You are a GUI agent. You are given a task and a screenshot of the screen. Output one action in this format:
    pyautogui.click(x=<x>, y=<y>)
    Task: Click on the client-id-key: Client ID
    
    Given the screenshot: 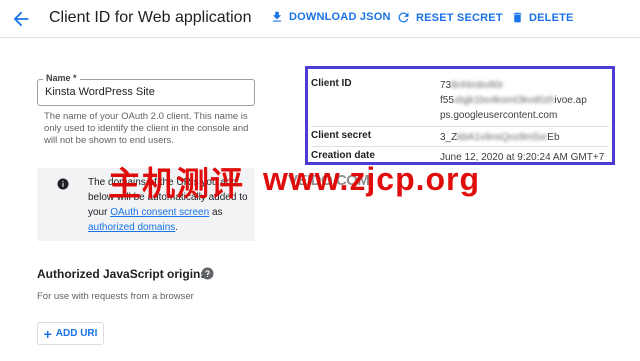 What is the action you would take?
    pyautogui.click(x=331, y=83)
    